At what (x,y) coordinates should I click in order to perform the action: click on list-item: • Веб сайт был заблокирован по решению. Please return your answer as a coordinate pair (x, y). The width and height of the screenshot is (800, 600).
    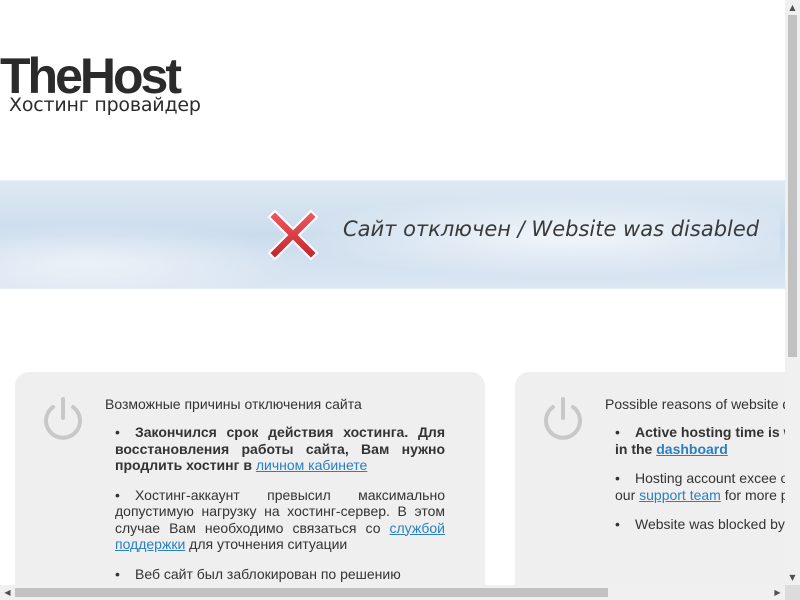
    Looking at the image, I should click on (258, 573).